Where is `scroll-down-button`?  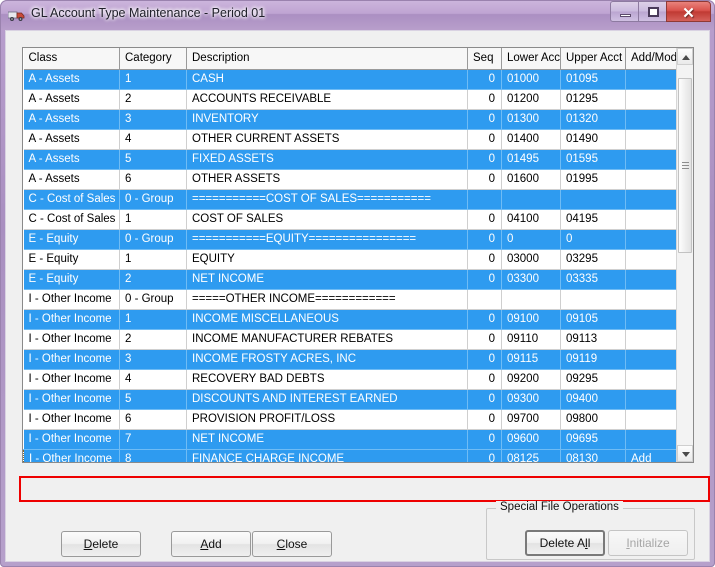 scroll-down-button is located at coordinates (685, 453).